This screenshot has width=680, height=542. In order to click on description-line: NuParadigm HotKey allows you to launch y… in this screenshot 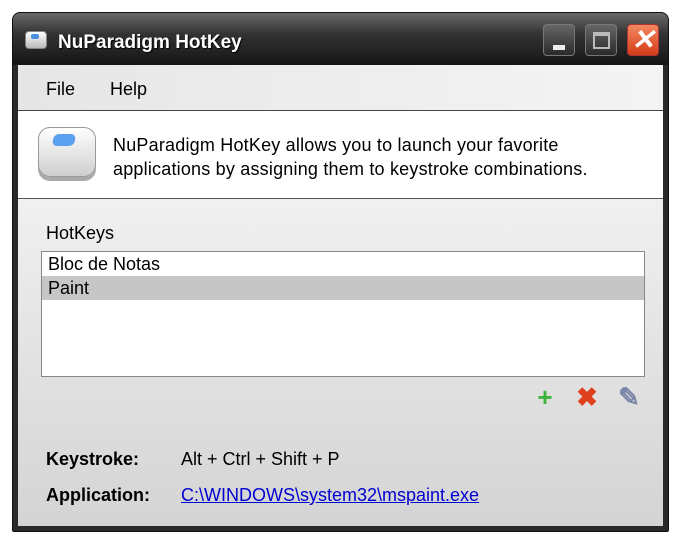, I will do `click(336, 145)`.